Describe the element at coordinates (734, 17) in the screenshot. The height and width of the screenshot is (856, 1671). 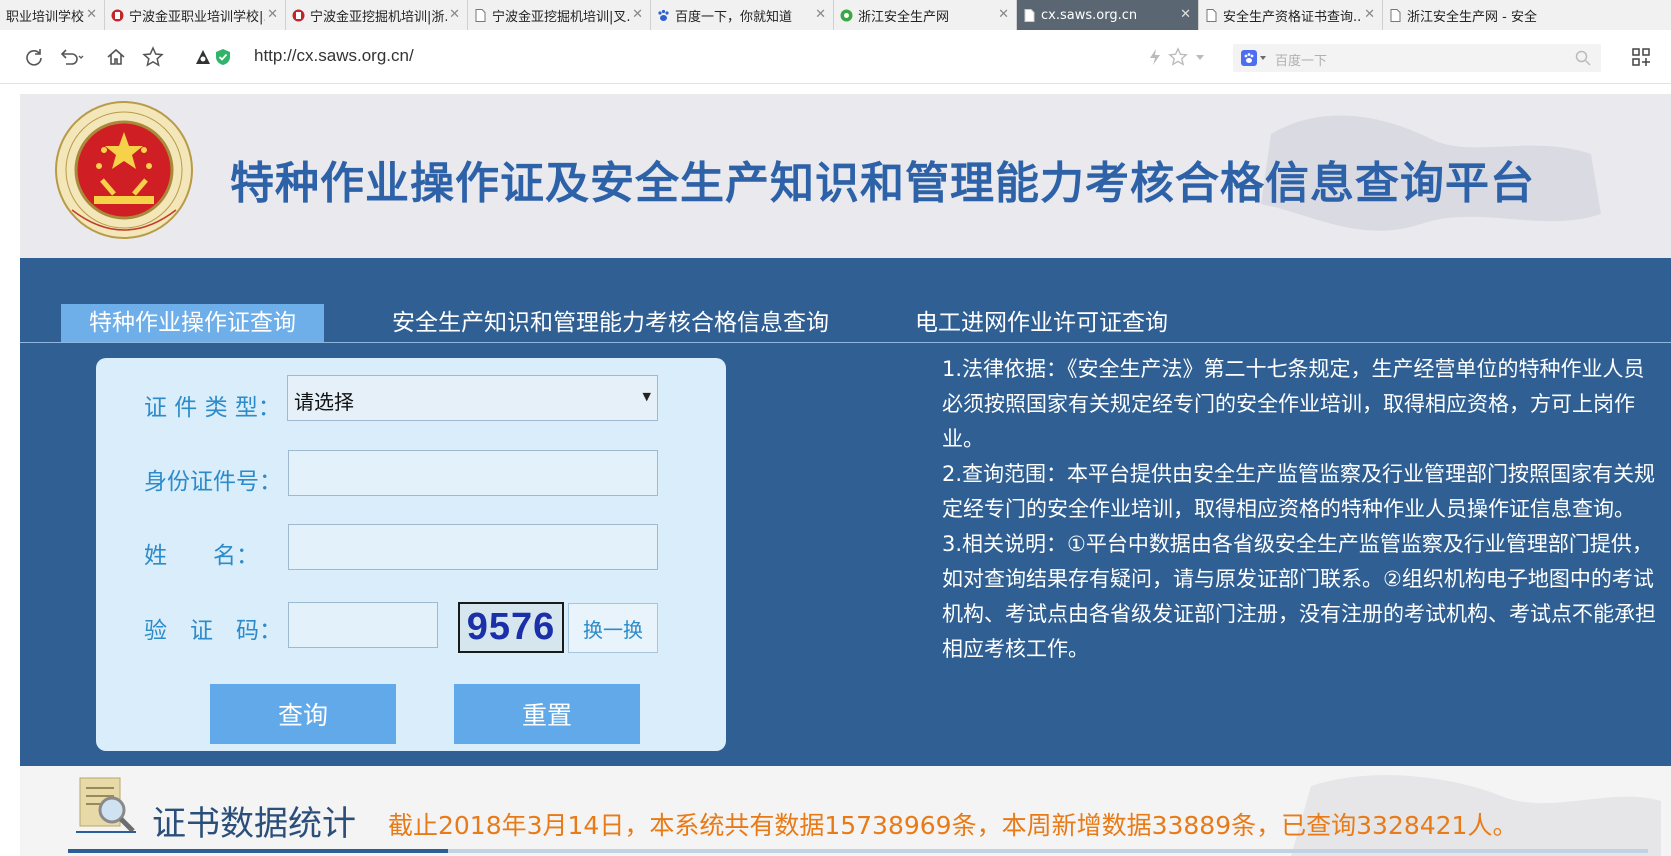
I see `tab-title: 百度一下，你就知道` at that location.